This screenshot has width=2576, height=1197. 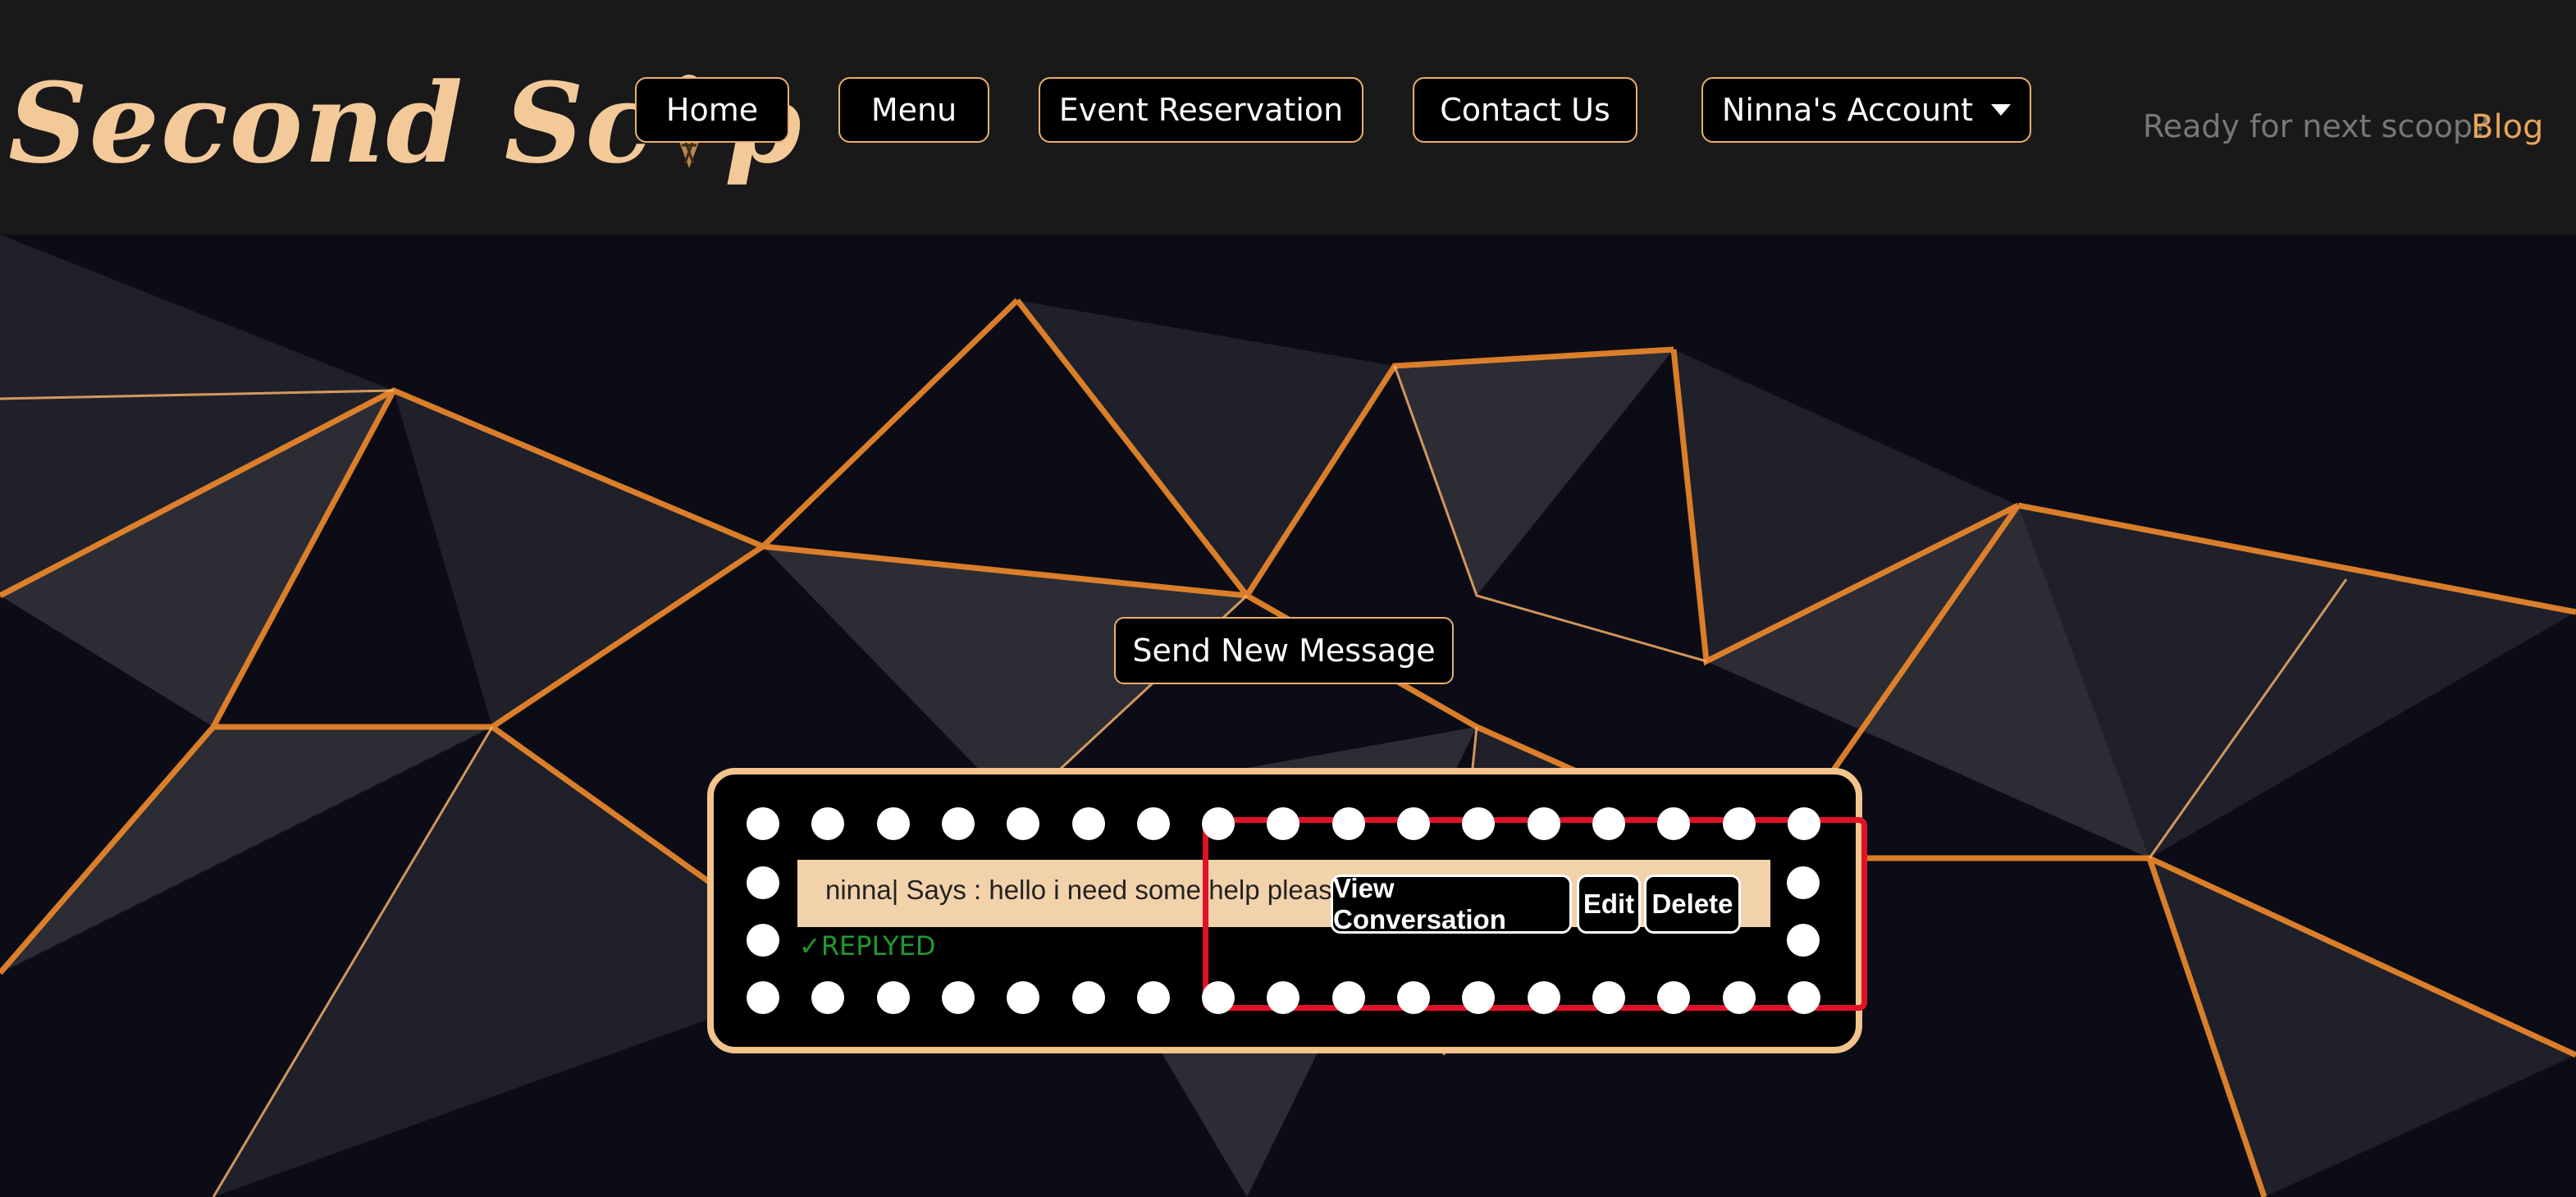 I want to click on logo-text-left: Second Sc, so click(x=331, y=123).